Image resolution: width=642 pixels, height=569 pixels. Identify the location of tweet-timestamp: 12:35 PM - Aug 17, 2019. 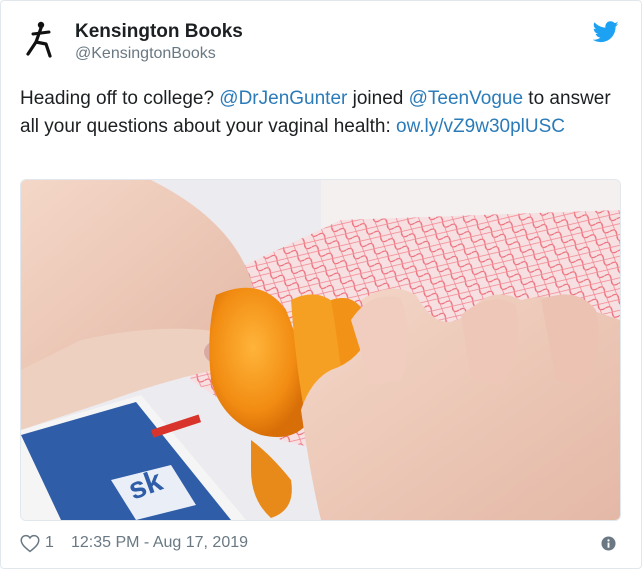
(159, 543).